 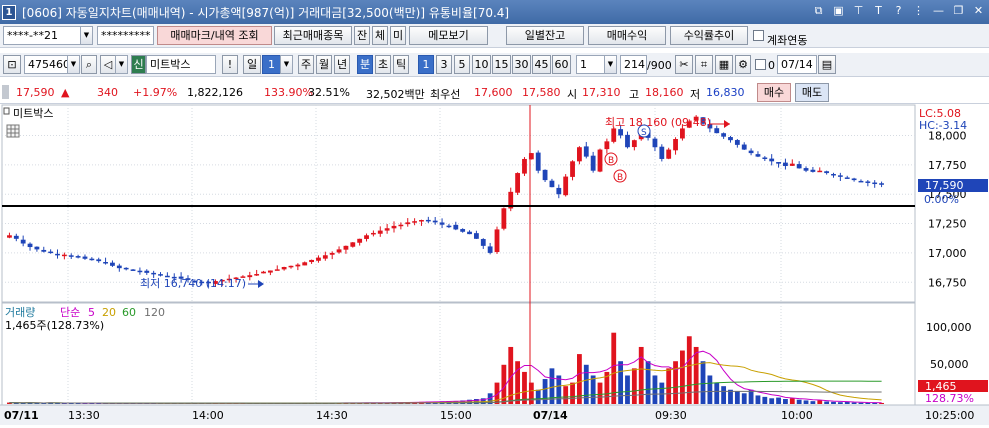 What do you see at coordinates (125, 35) in the screenshot?
I see `password-field: *********` at bounding box center [125, 35].